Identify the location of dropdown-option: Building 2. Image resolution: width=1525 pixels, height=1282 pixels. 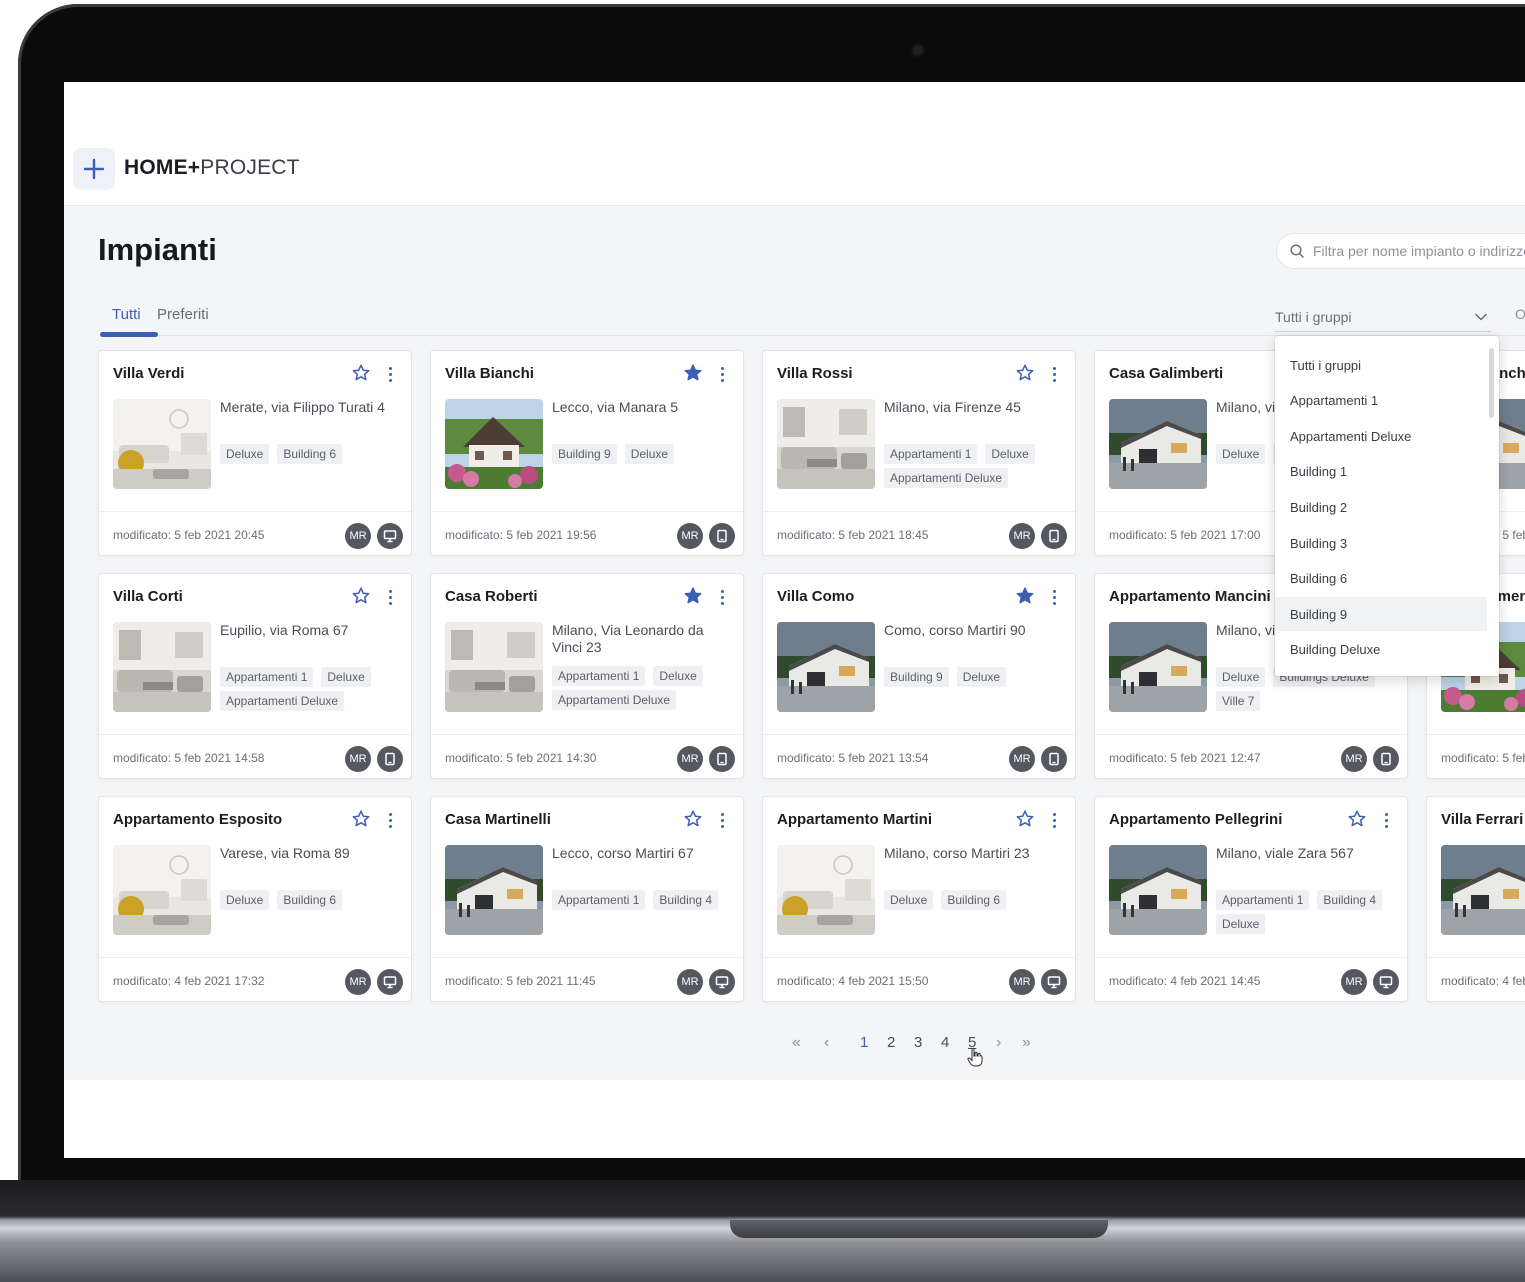
(1381, 507).